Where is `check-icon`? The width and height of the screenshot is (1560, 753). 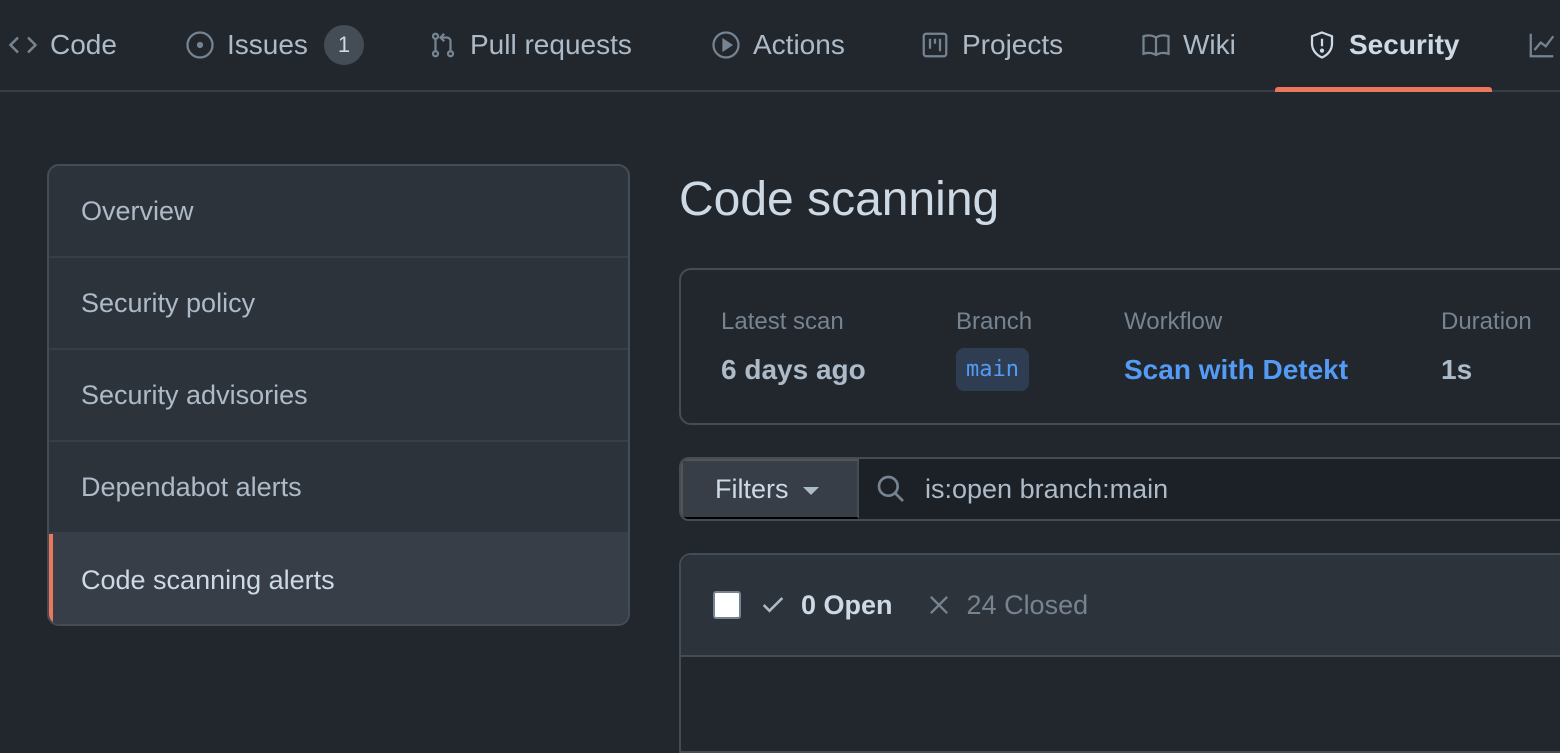 check-icon is located at coordinates (773, 605).